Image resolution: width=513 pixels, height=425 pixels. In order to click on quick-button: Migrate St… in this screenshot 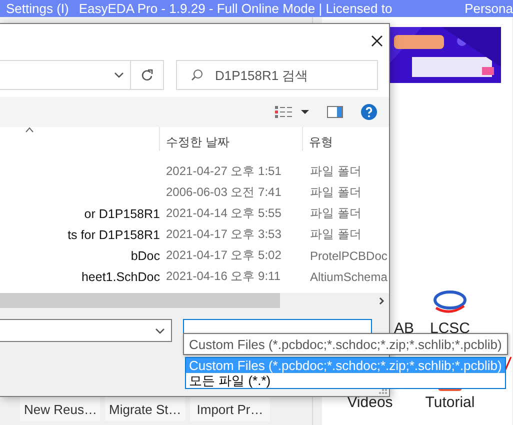, I will do `click(145, 409)`.